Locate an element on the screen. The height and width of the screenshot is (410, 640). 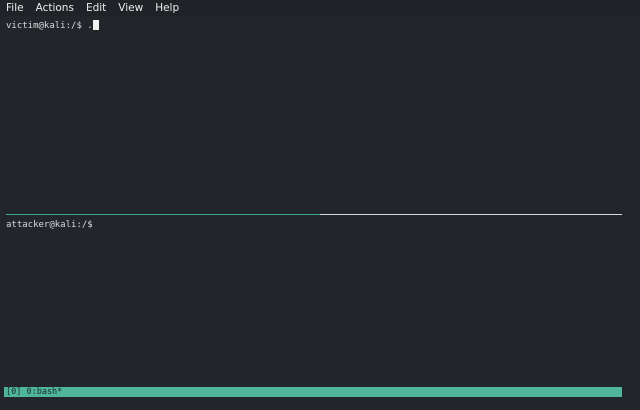
menu-view: View is located at coordinates (130, 8).